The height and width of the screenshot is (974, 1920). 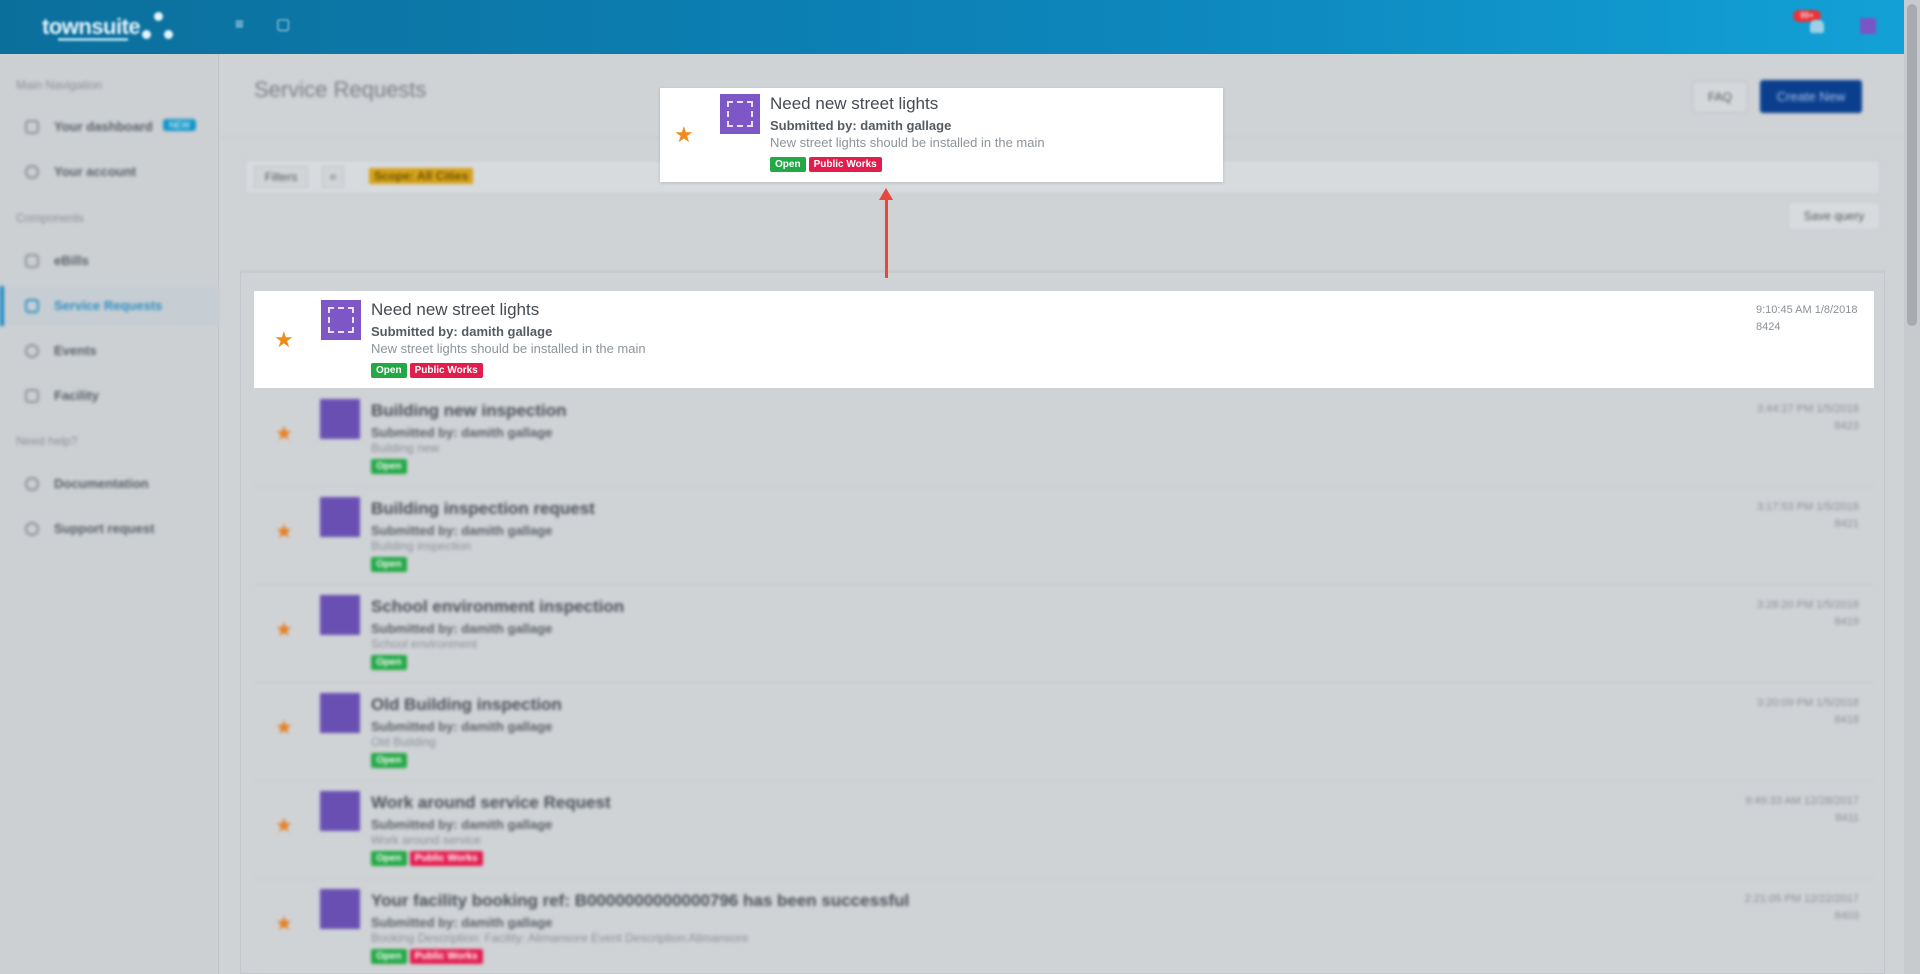 What do you see at coordinates (403, 742) in the screenshot?
I see `request-description: Old Building` at bounding box center [403, 742].